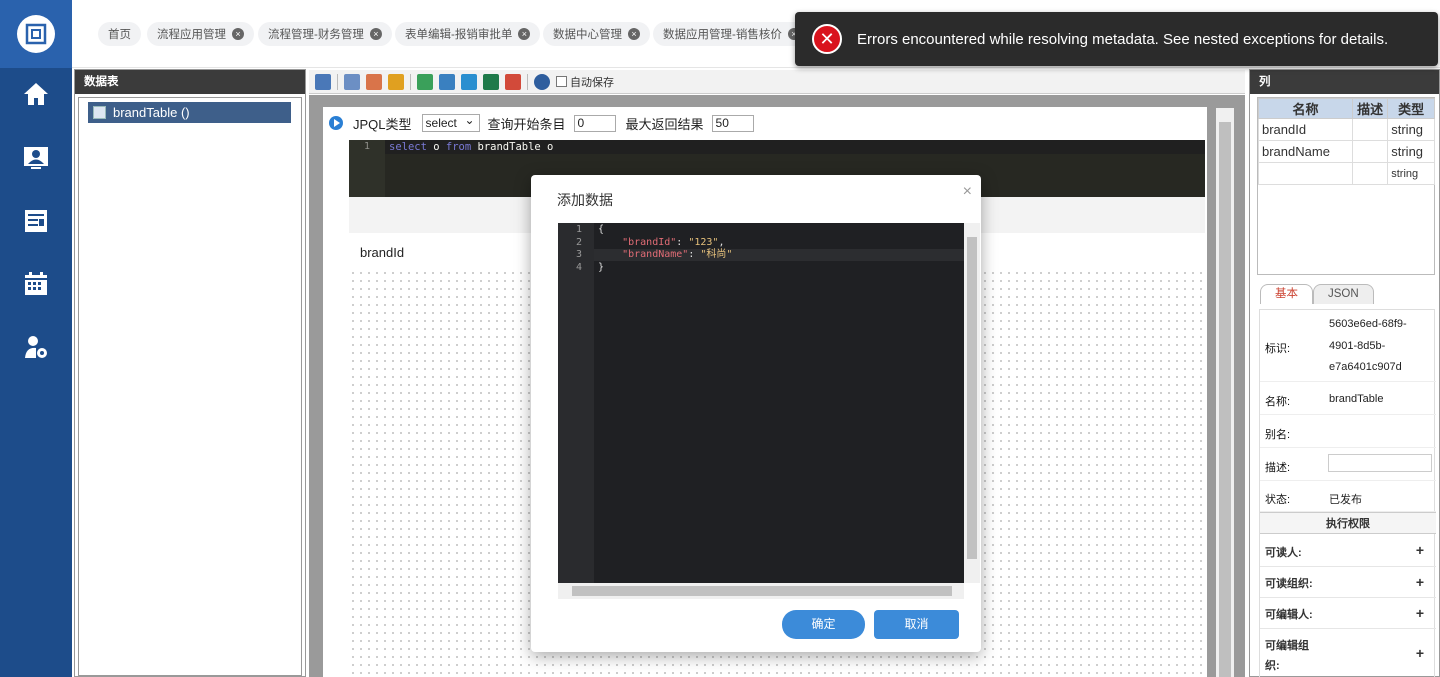 The width and height of the screenshot is (1440, 677). I want to click on tab-basic: 基本, so click(1286, 294).